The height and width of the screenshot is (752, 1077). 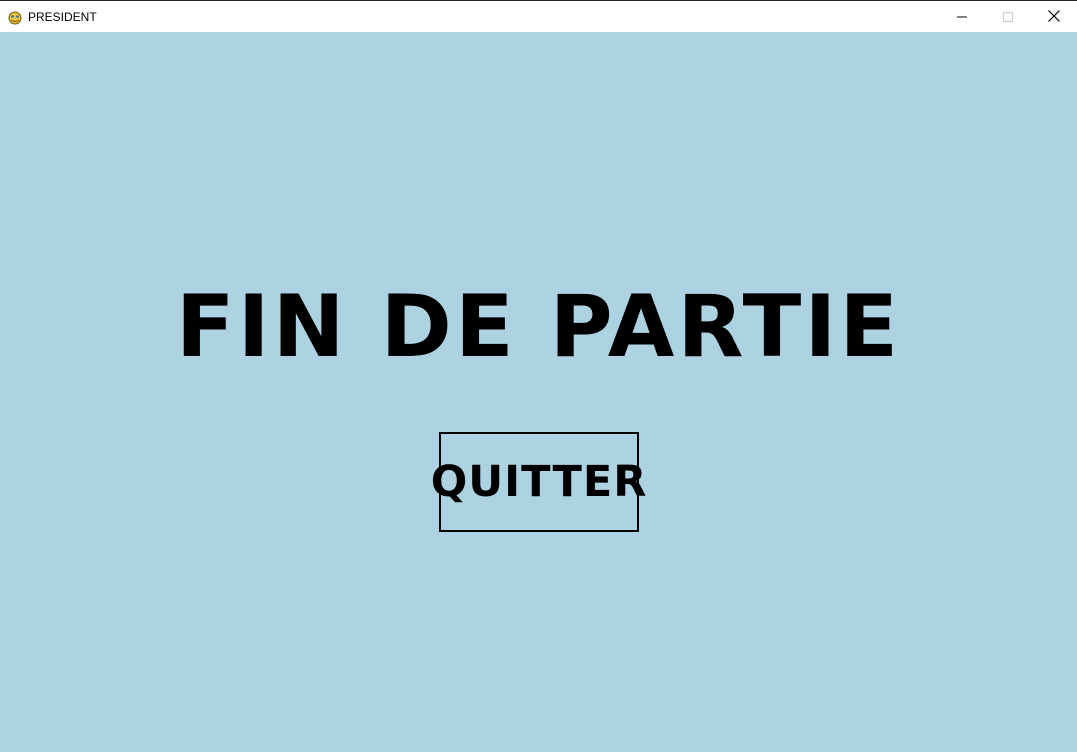 I want to click on maximize-icon, so click(x=1008, y=16).